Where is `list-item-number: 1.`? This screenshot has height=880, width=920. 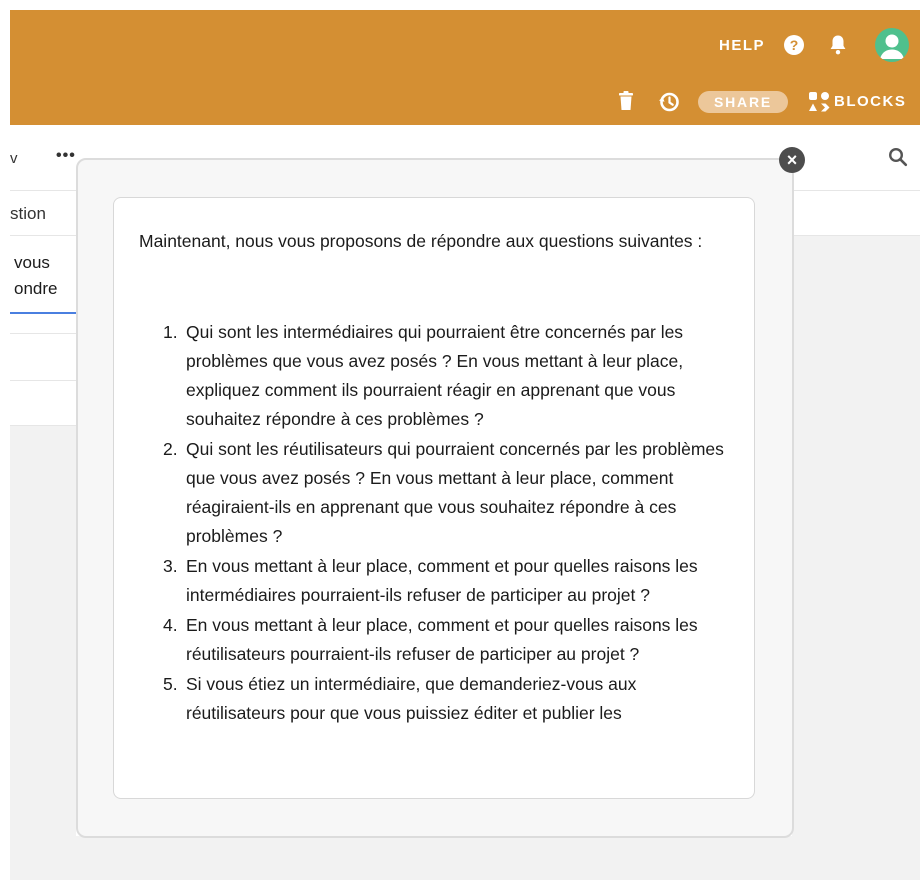
list-item-number: 1. is located at coordinates (170, 332).